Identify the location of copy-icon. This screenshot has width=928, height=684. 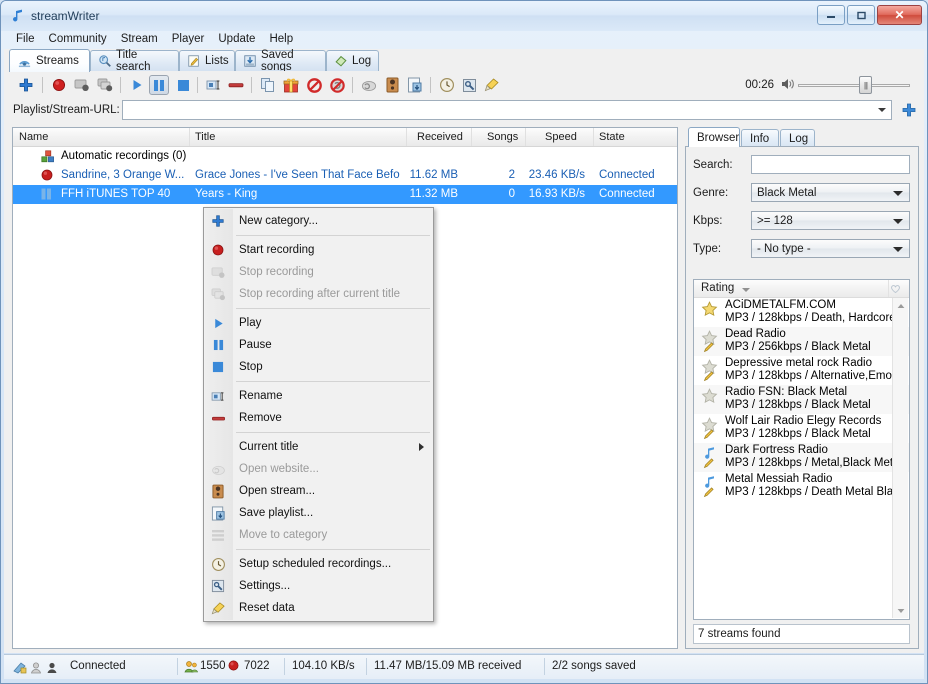
(268, 85).